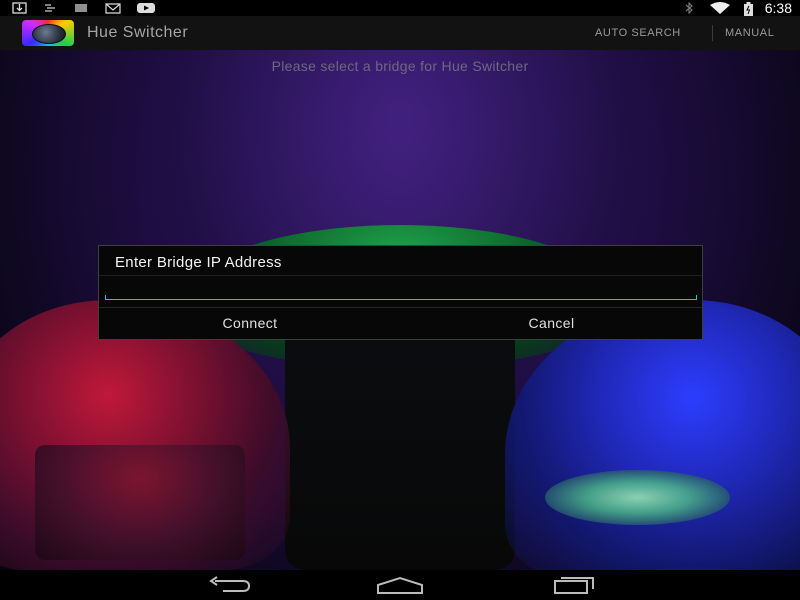 The height and width of the screenshot is (600, 800). I want to click on back-arrow-icon, so click(230, 584).